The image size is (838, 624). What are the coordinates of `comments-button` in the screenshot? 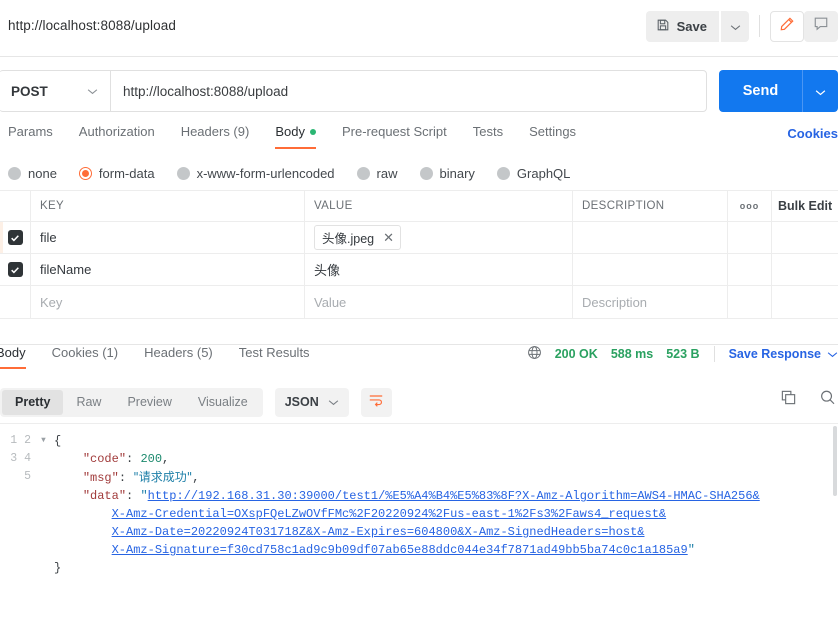 It's located at (821, 26).